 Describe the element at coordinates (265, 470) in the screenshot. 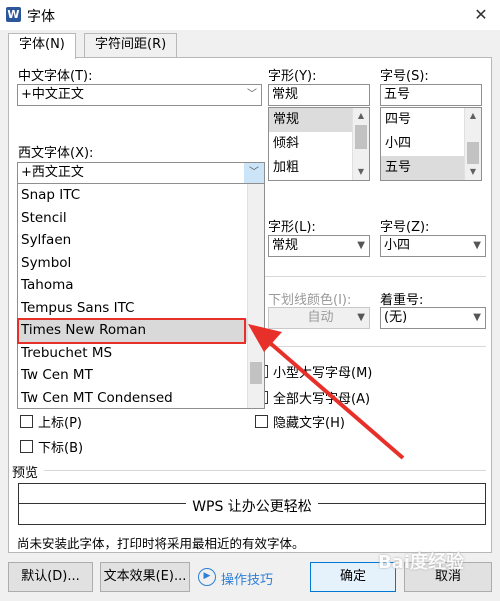

I see `preview-group-line` at that location.